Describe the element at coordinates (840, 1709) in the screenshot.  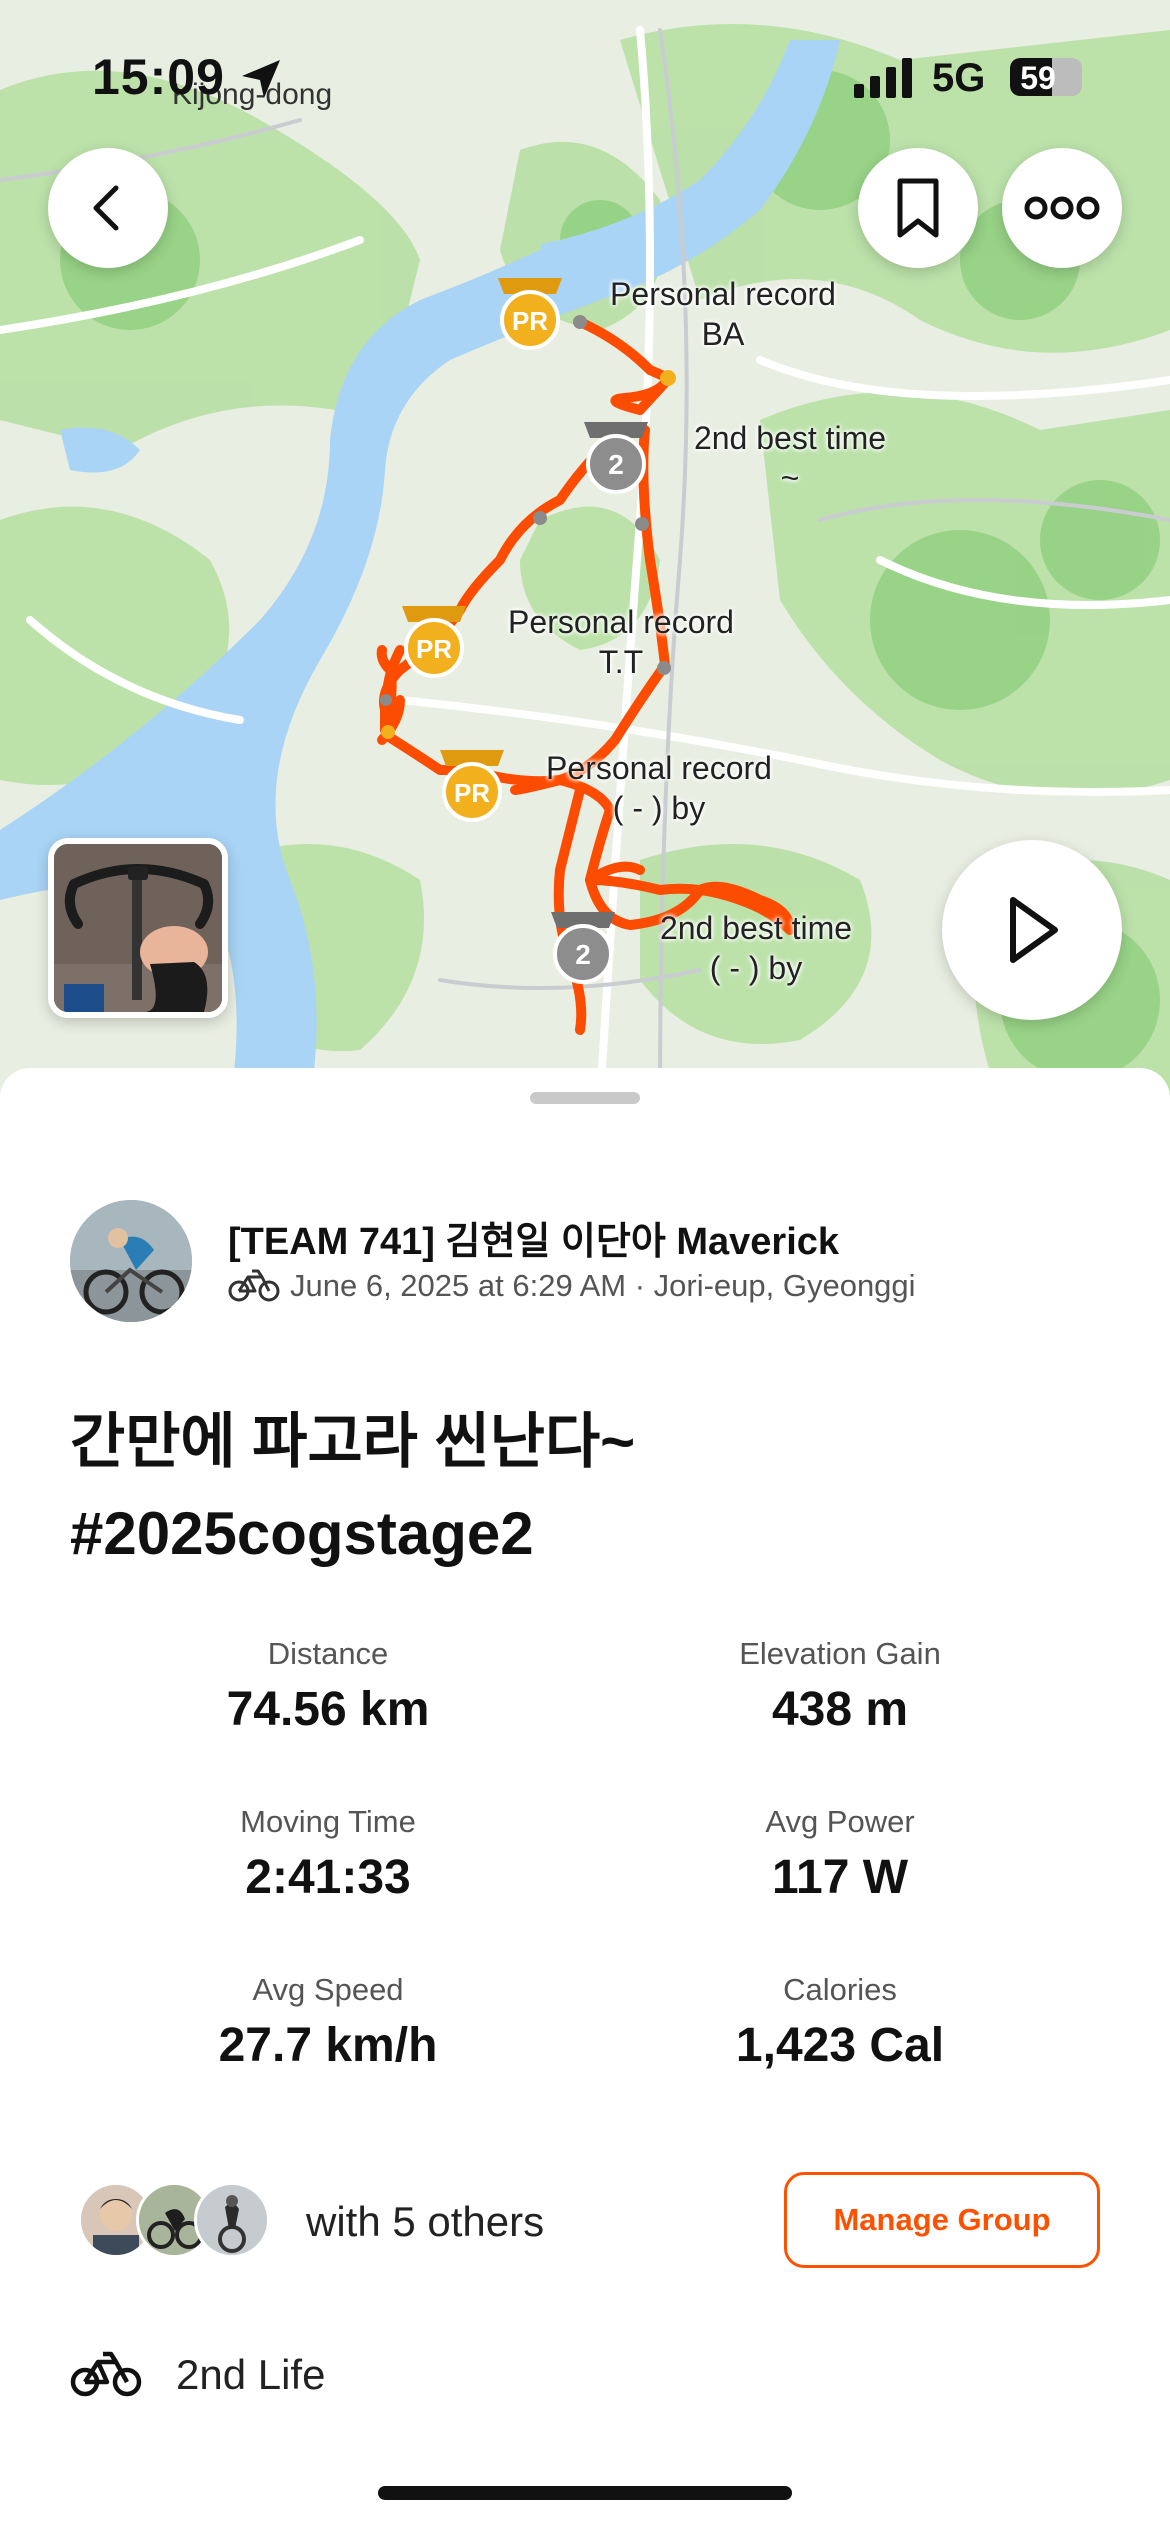
I see `stat-value: 438 m` at that location.